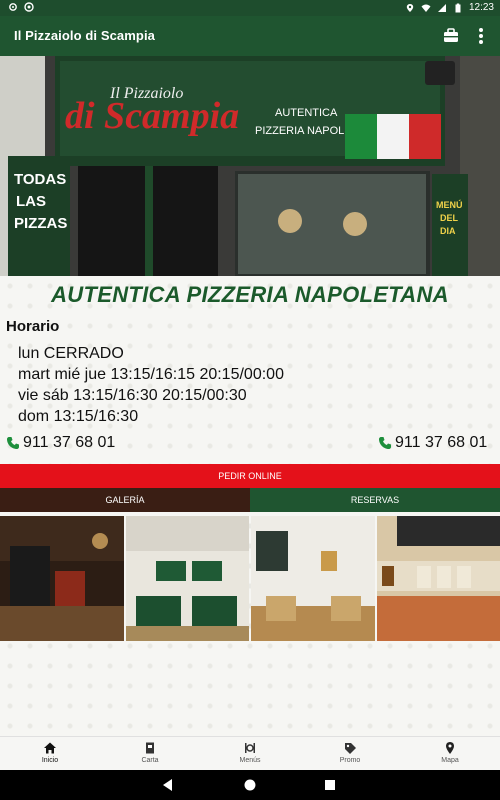  What do you see at coordinates (33, 326) in the screenshot?
I see `schedule-title: Horario` at bounding box center [33, 326].